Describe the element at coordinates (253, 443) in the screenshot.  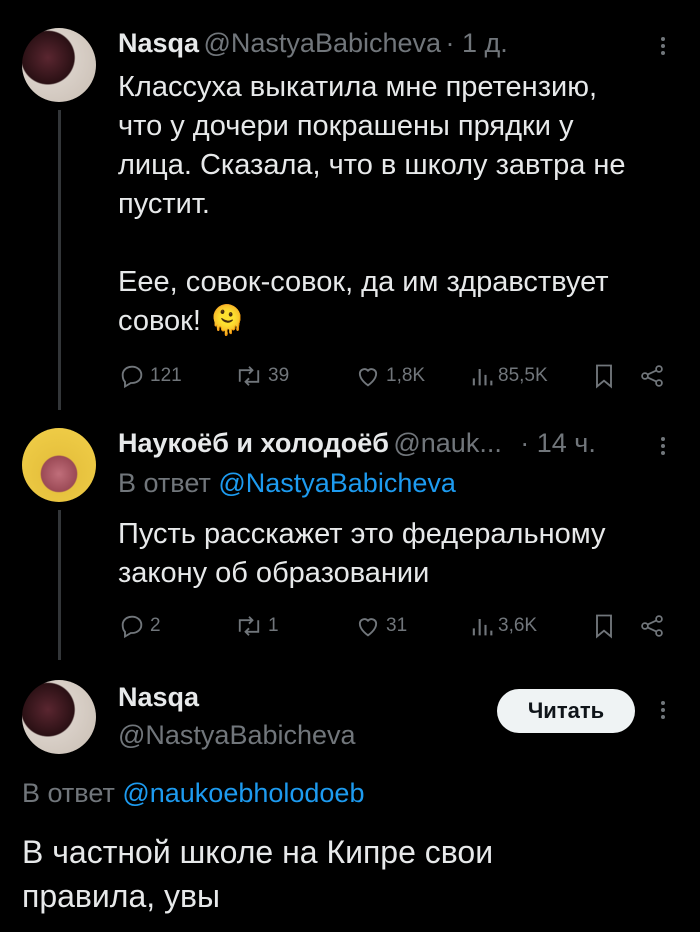
I see `author-name: Наукоёб и холодоёб` at that location.